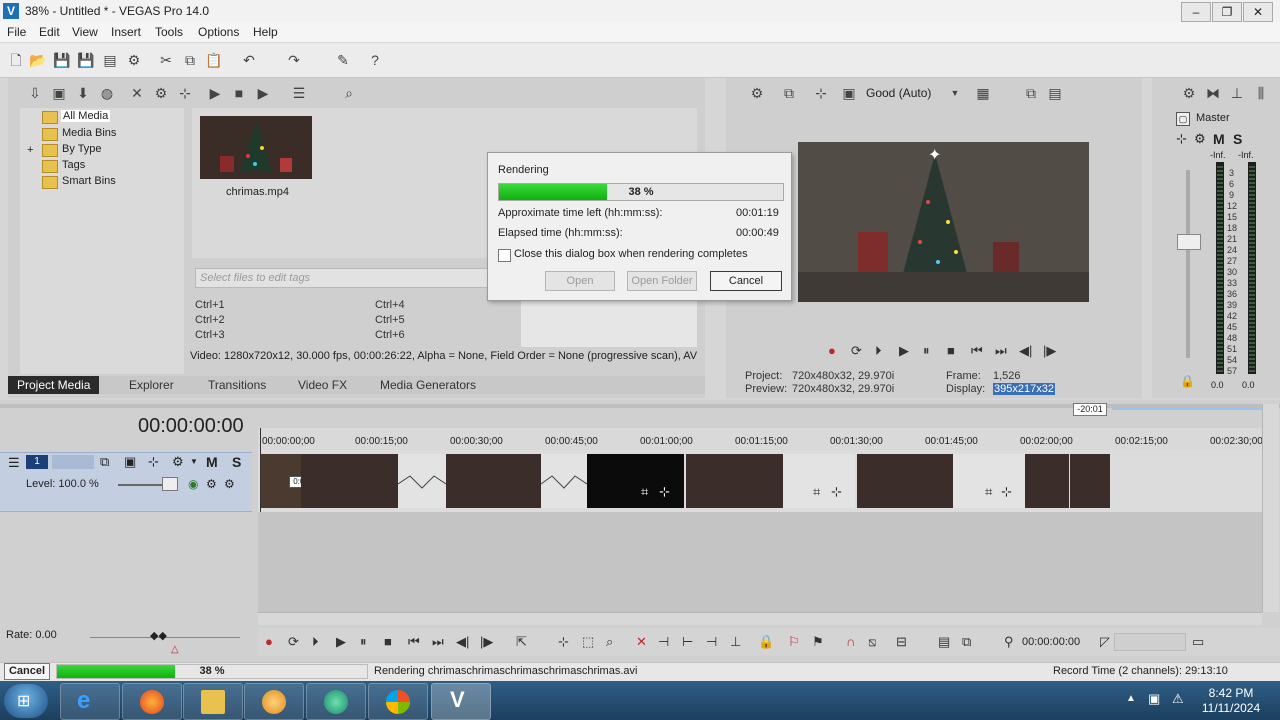 Image resolution: width=1280 pixels, height=720 pixels. I want to click on tree-item-by-type: By Type, so click(82, 149).